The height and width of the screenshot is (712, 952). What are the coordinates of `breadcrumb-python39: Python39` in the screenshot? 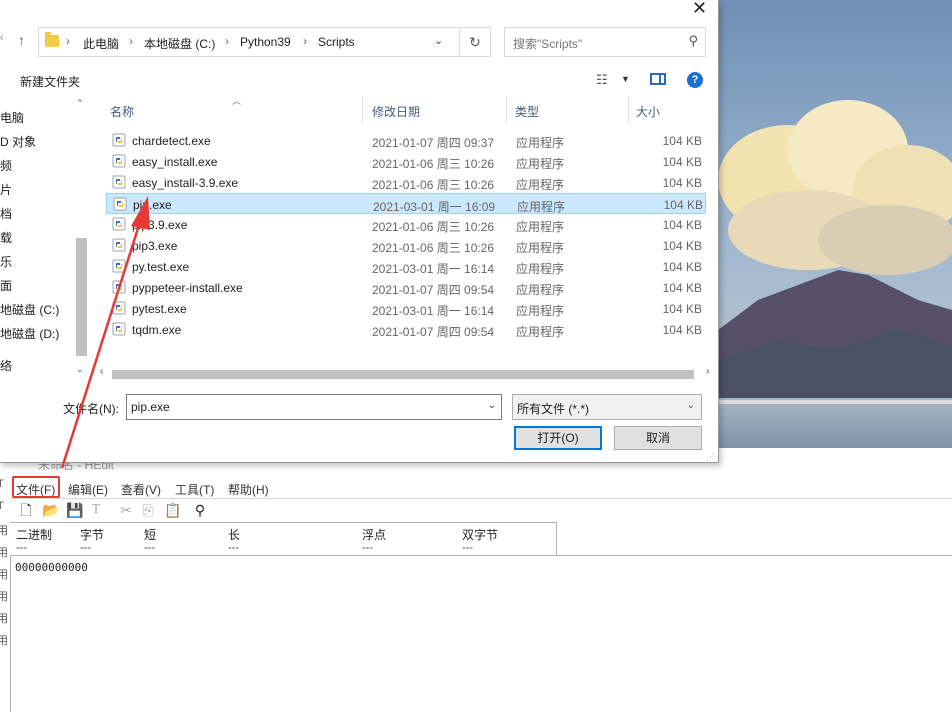 It's located at (265, 42).